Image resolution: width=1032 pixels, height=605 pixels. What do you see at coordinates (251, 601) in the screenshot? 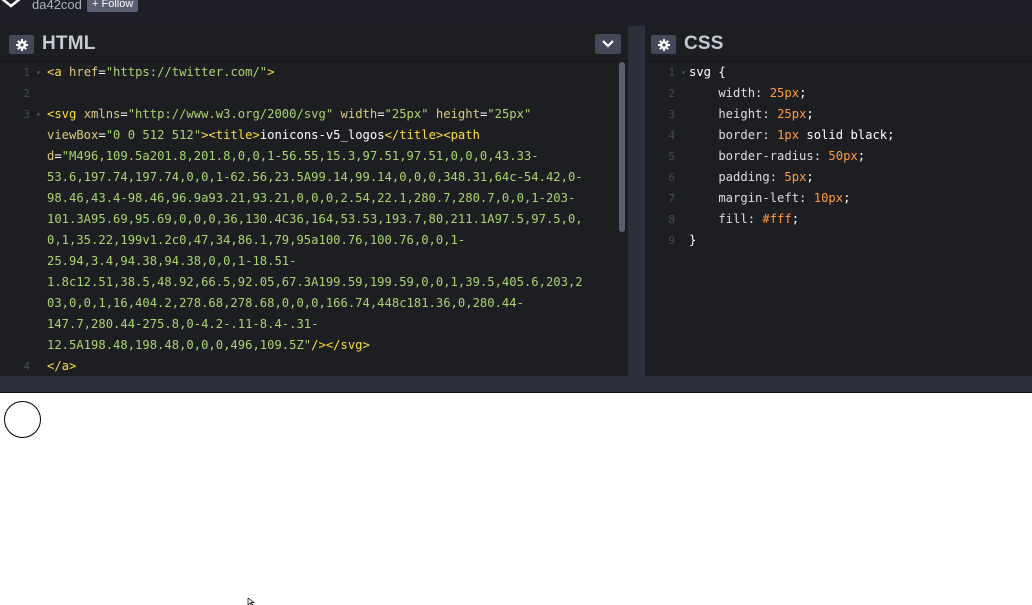
I see `mouse-cursor-icon` at bounding box center [251, 601].